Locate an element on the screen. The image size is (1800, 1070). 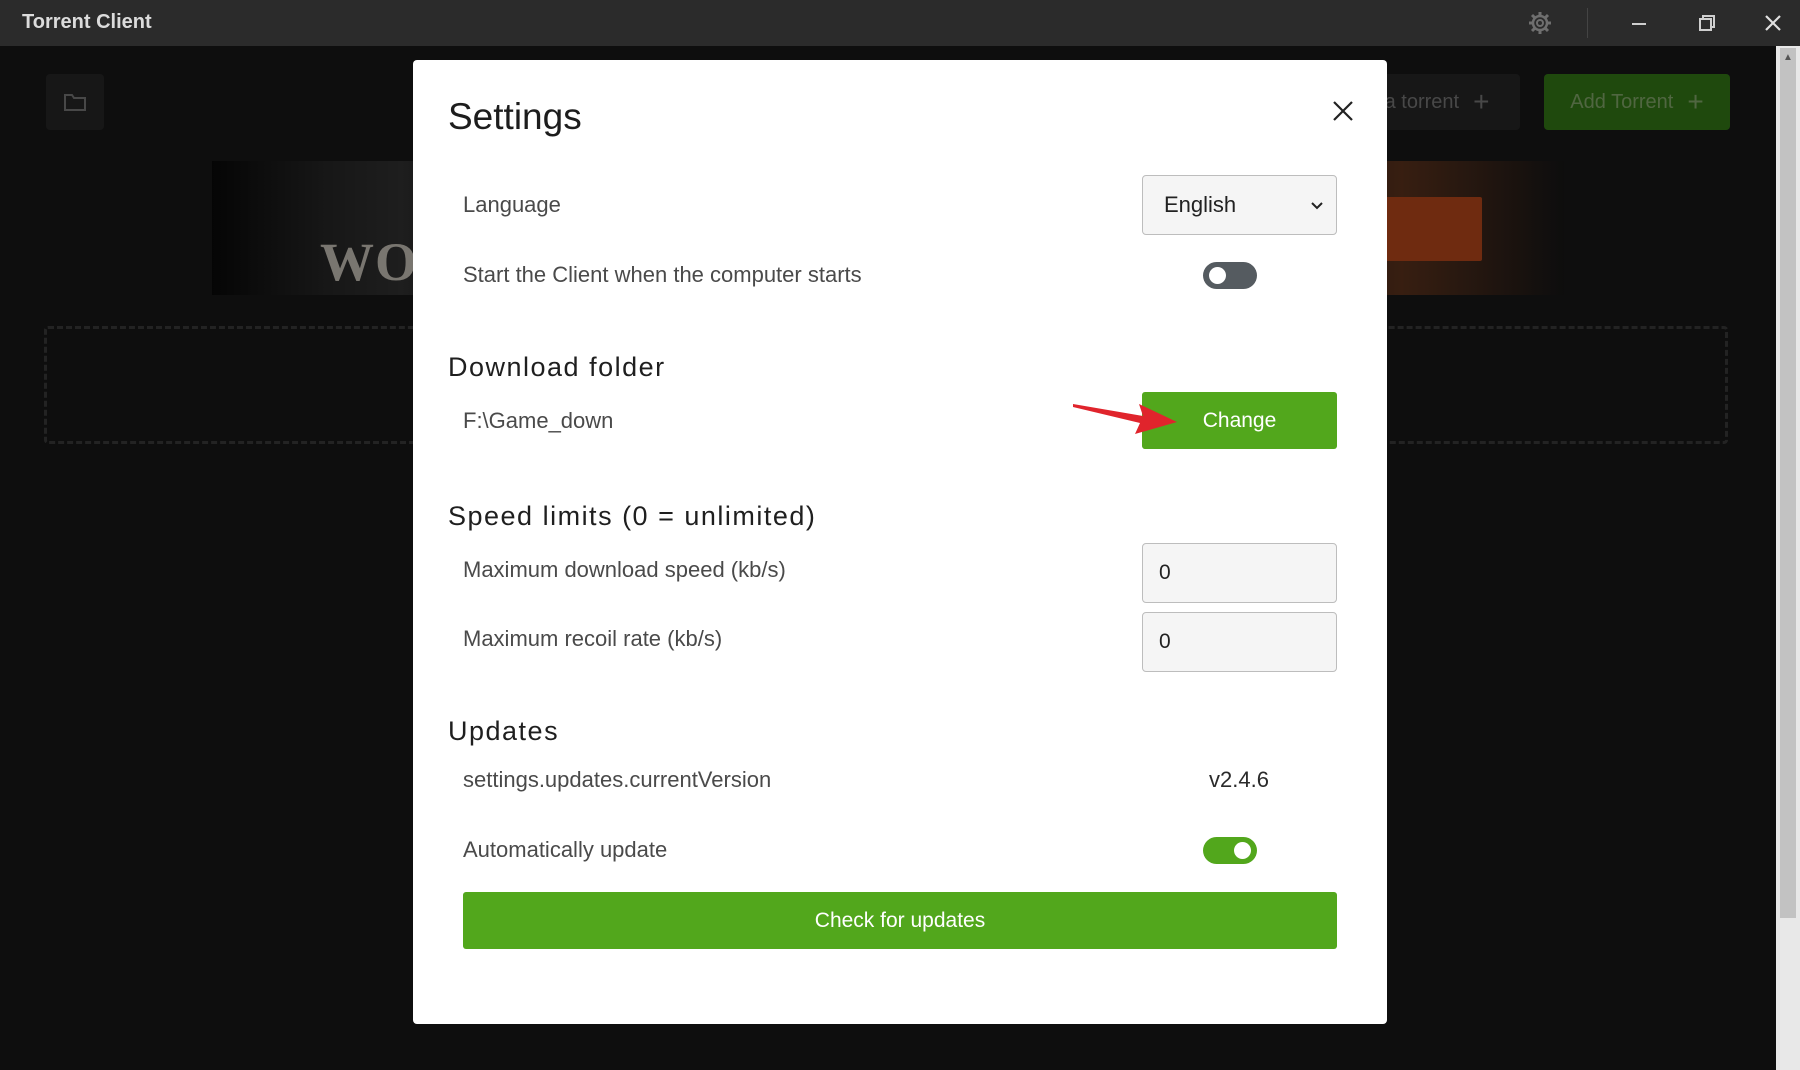
dialog-title: Settings is located at coordinates (515, 116).